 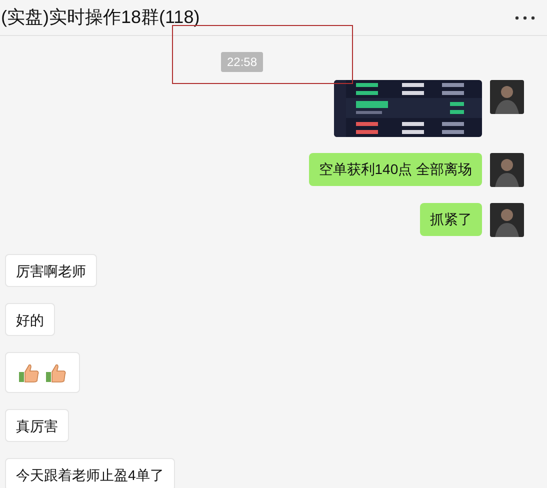 I want to click on message-bubble: 空单获利140点 全部离场, so click(x=395, y=169).